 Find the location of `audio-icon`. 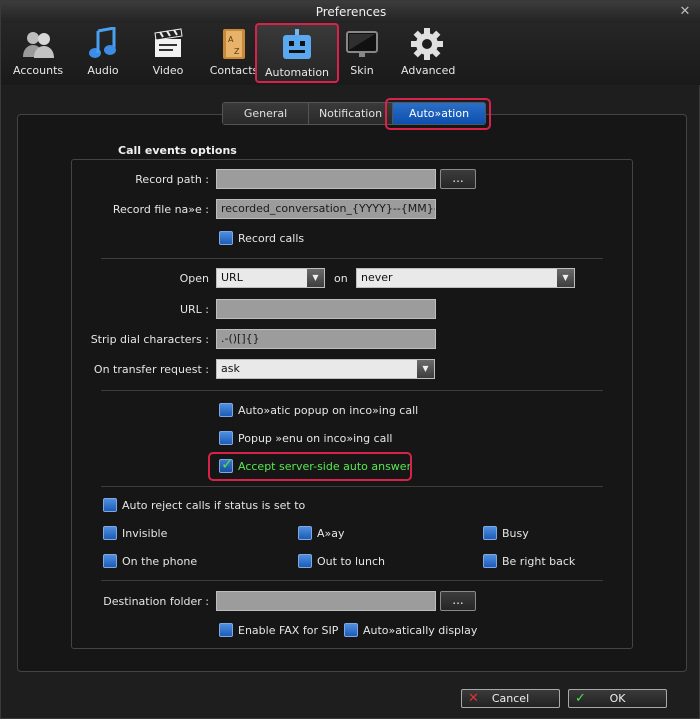

audio-icon is located at coordinates (102, 42).